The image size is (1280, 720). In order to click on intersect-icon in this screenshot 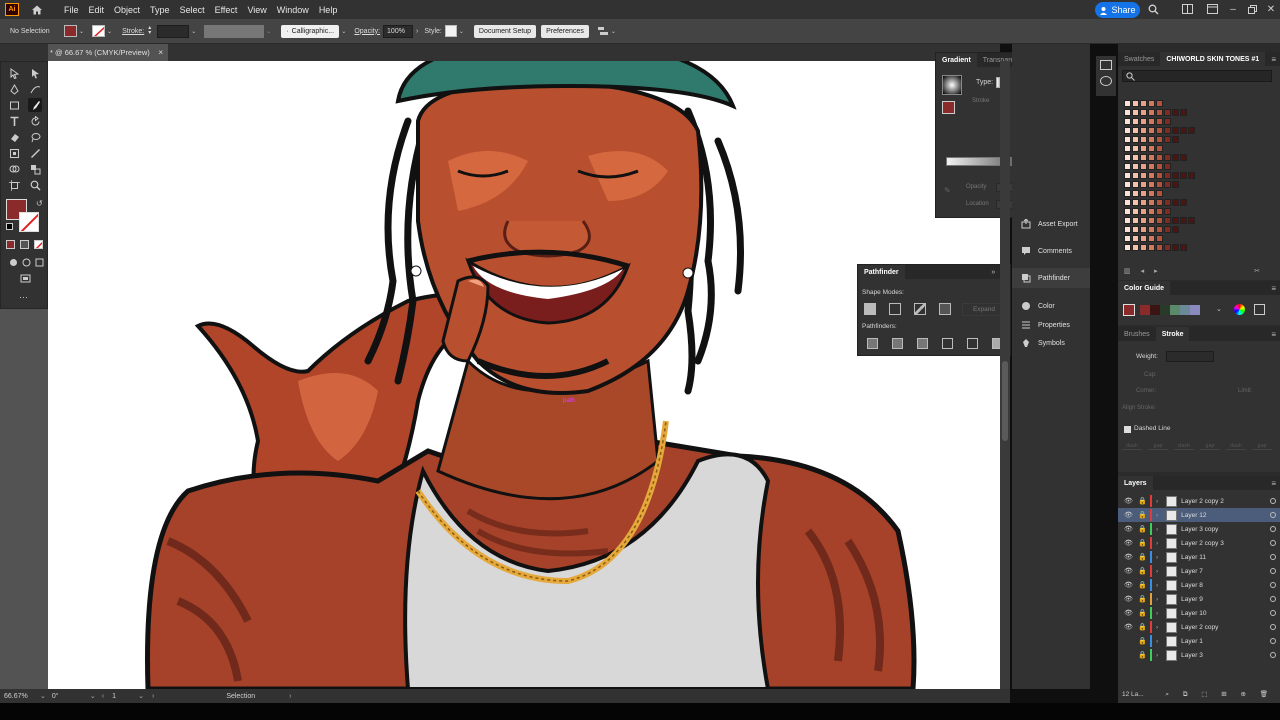, I will do `click(920, 309)`.